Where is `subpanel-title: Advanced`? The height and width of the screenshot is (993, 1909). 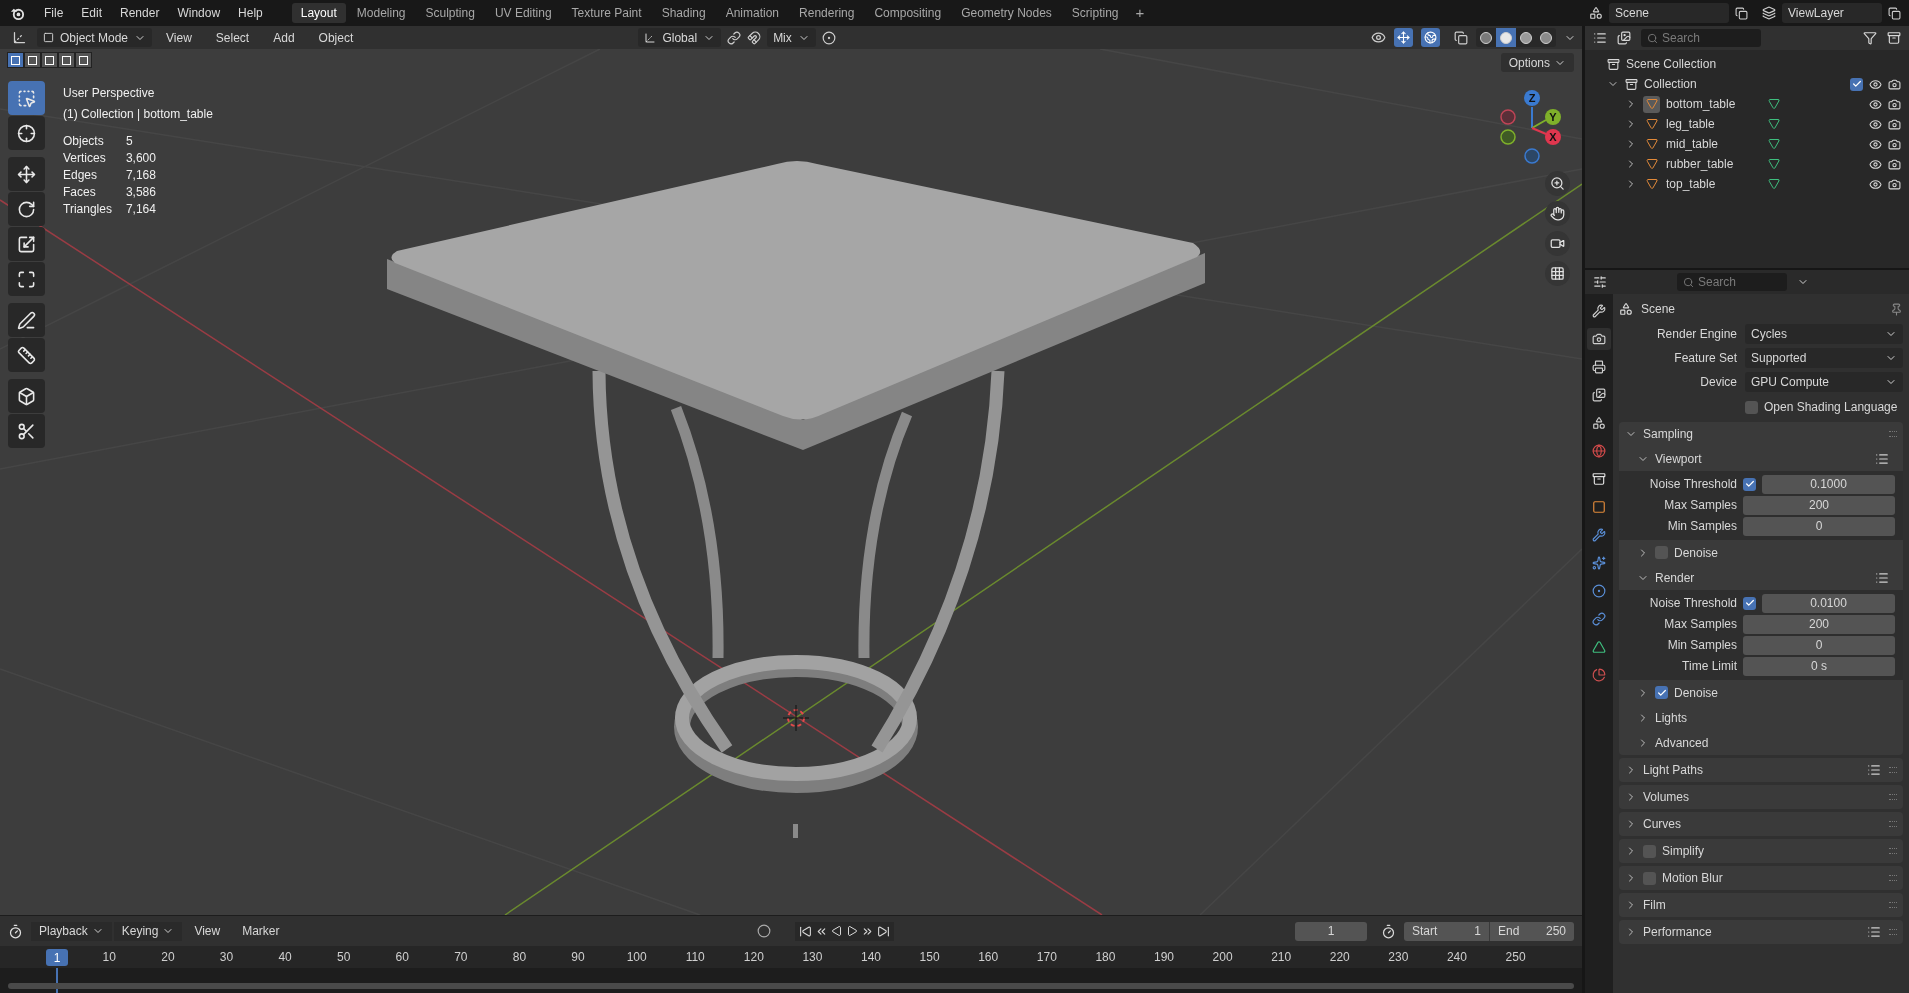
subpanel-title: Advanced is located at coordinates (1682, 742).